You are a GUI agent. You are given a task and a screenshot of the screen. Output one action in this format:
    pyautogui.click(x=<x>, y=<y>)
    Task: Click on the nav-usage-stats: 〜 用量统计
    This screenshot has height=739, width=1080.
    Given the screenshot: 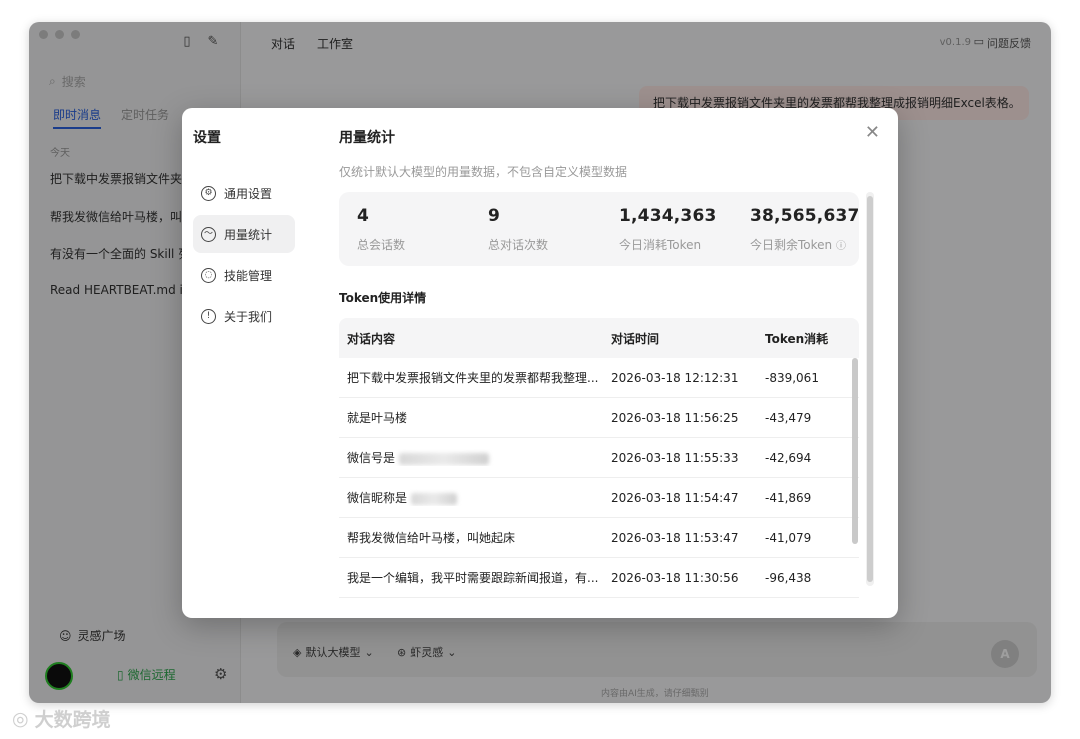 What is the action you would take?
    pyautogui.click(x=244, y=234)
    